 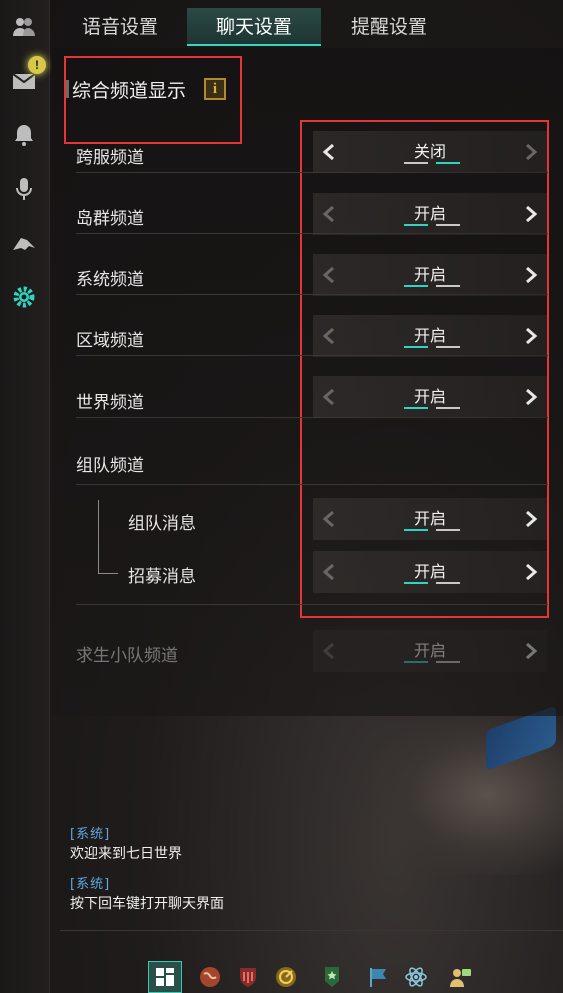 What do you see at coordinates (126, 854) in the screenshot?
I see `chat-message: 欢迎来到七日世界` at bounding box center [126, 854].